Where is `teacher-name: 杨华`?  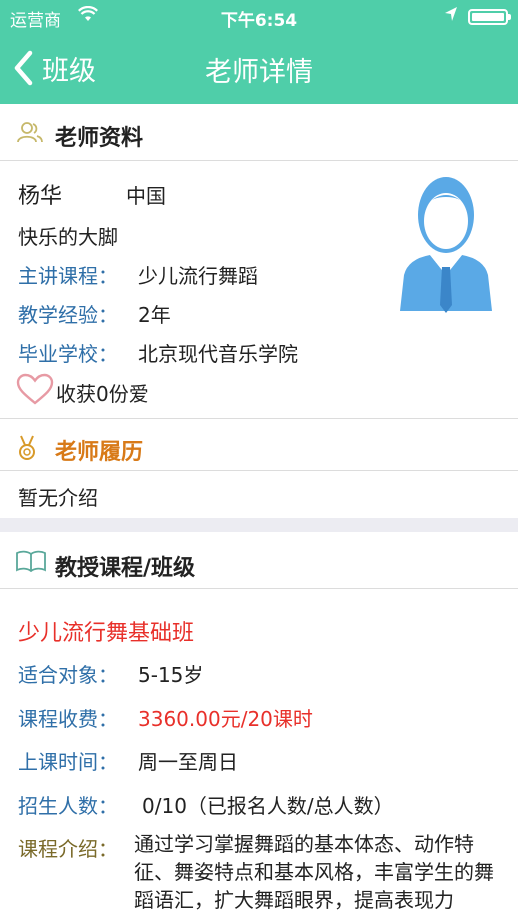 teacher-name: 杨华 is located at coordinates (40, 196).